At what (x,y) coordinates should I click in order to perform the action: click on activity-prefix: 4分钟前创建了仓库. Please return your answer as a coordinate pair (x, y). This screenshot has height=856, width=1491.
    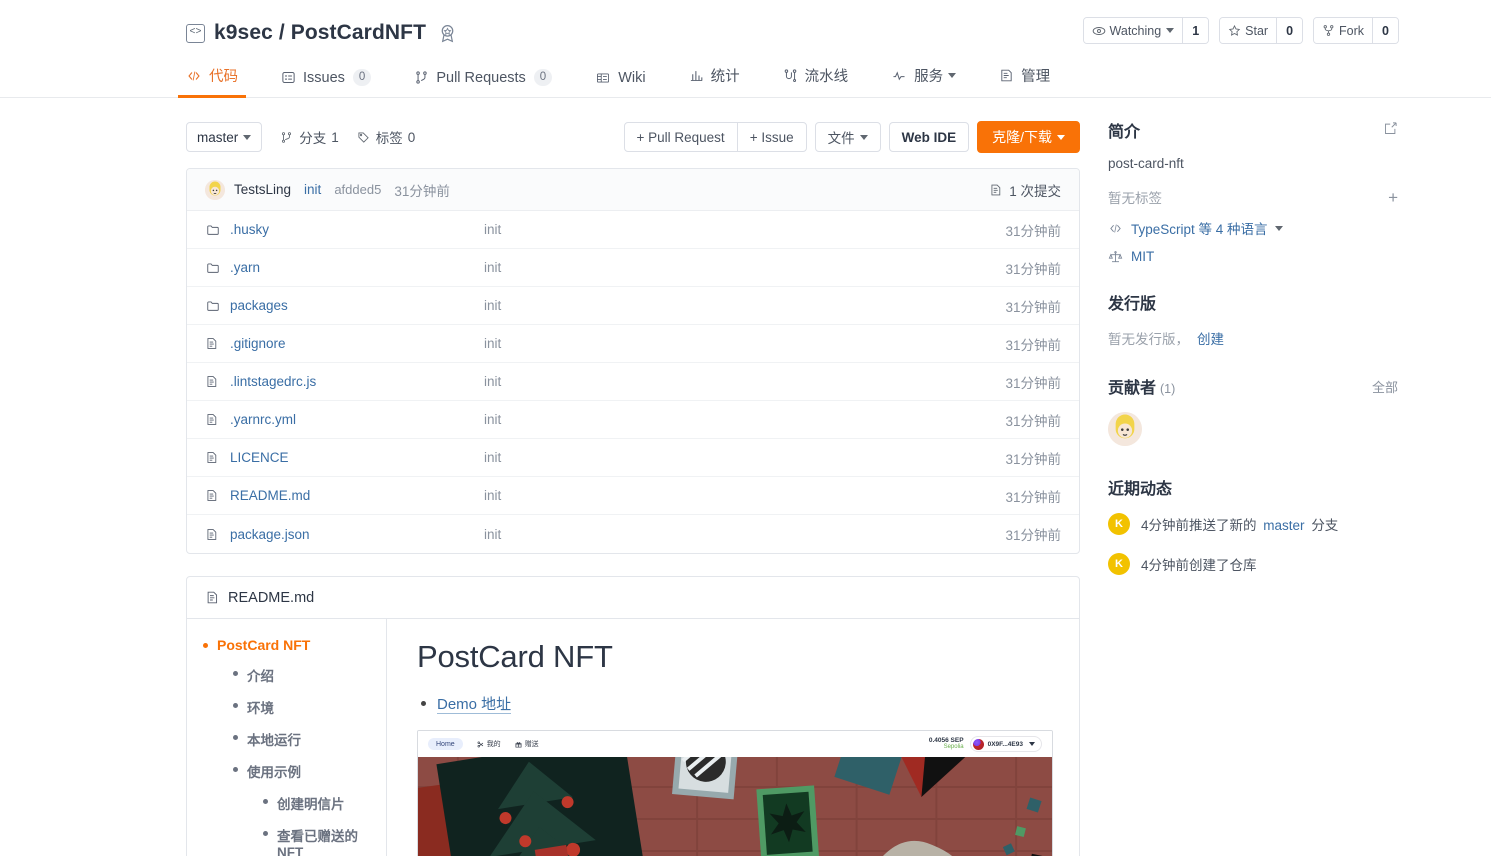
    Looking at the image, I should click on (1199, 565).